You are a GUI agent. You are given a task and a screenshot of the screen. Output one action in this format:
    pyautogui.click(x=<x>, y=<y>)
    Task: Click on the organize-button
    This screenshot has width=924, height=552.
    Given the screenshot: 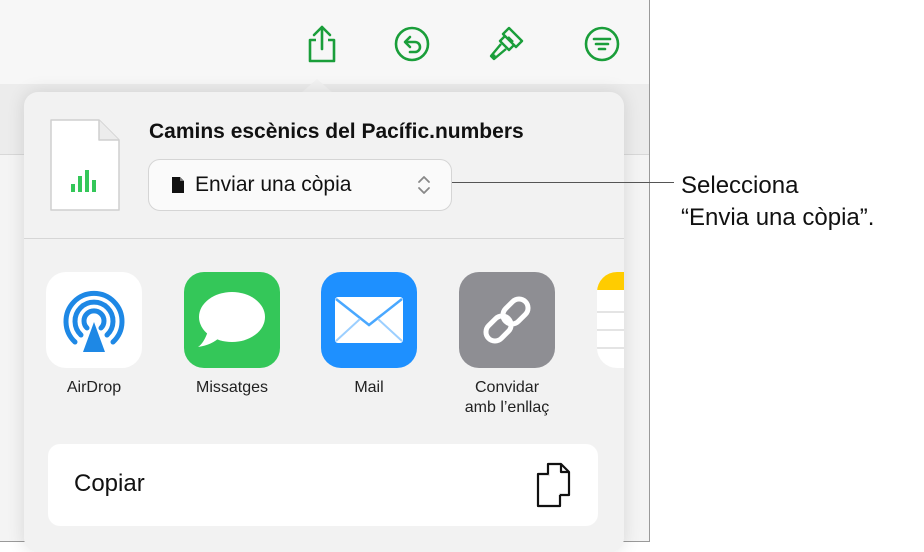 What is the action you would take?
    pyautogui.click(x=602, y=44)
    